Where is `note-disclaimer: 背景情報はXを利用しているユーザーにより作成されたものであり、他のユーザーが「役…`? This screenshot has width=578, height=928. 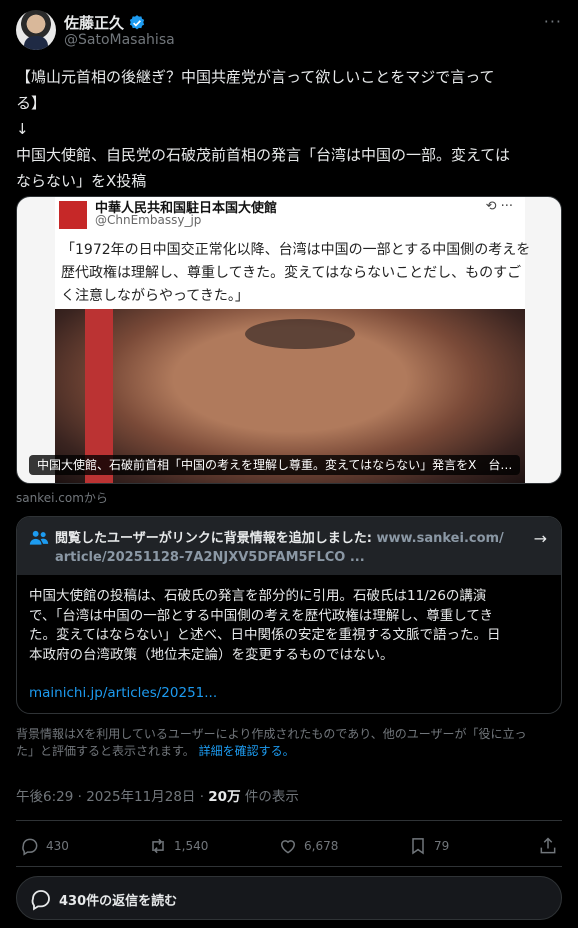
note-disclaimer: 背景情報はXを利用しているユーザーにより作成されたものであり、他のユーザーが「役… is located at coordinates (289, 743).